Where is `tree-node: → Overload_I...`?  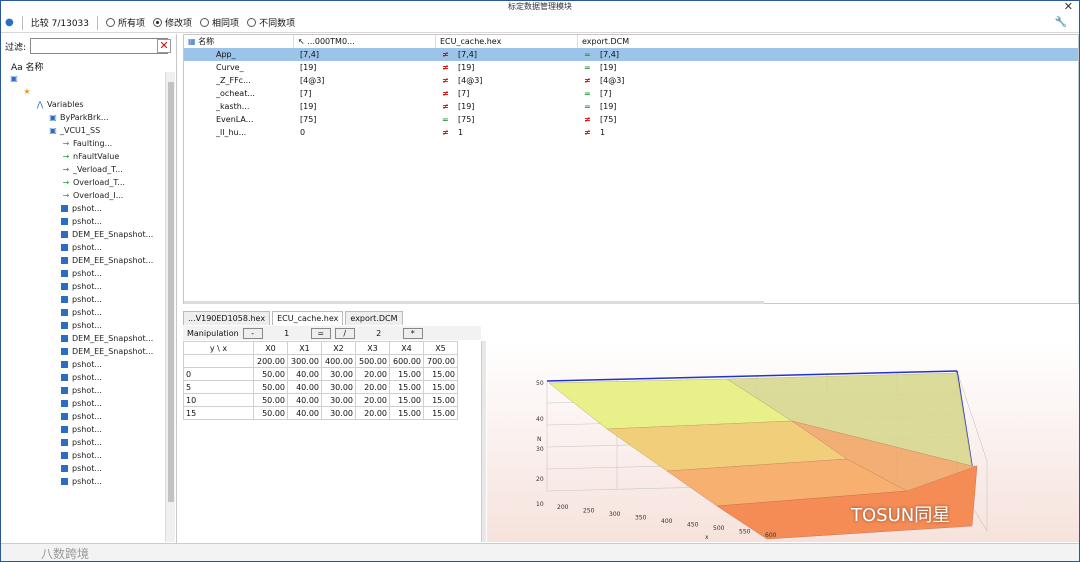
tree-node: → Overload_I... is located at coordinates (92, 195).